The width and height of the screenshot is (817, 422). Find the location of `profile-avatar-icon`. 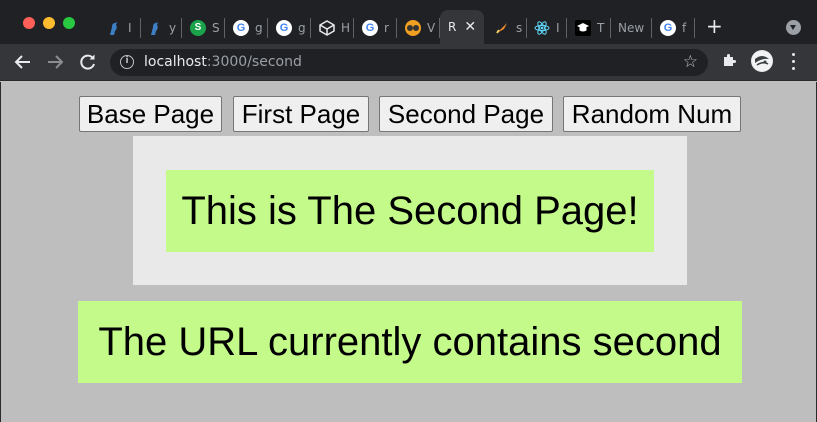

profile-avatar-icon is located at coordinates (762, 61).